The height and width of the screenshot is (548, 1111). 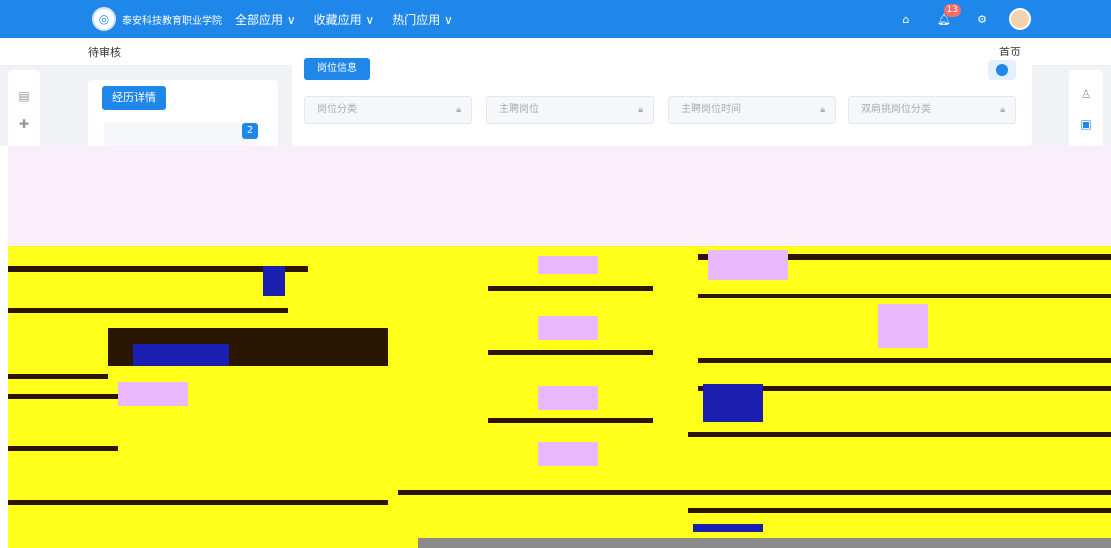 I want to click on experience-detail-button: 经历详情, so click(x=134, y=98).